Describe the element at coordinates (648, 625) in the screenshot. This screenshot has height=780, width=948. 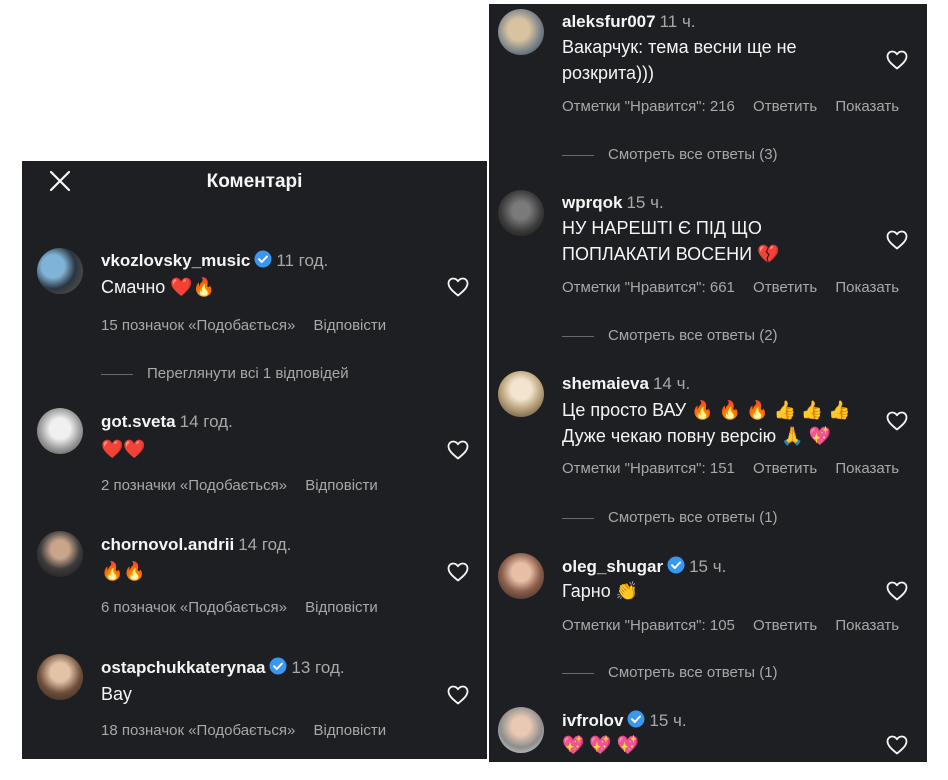
I see `like-count: Отметки "Нравится": 105` at that location.